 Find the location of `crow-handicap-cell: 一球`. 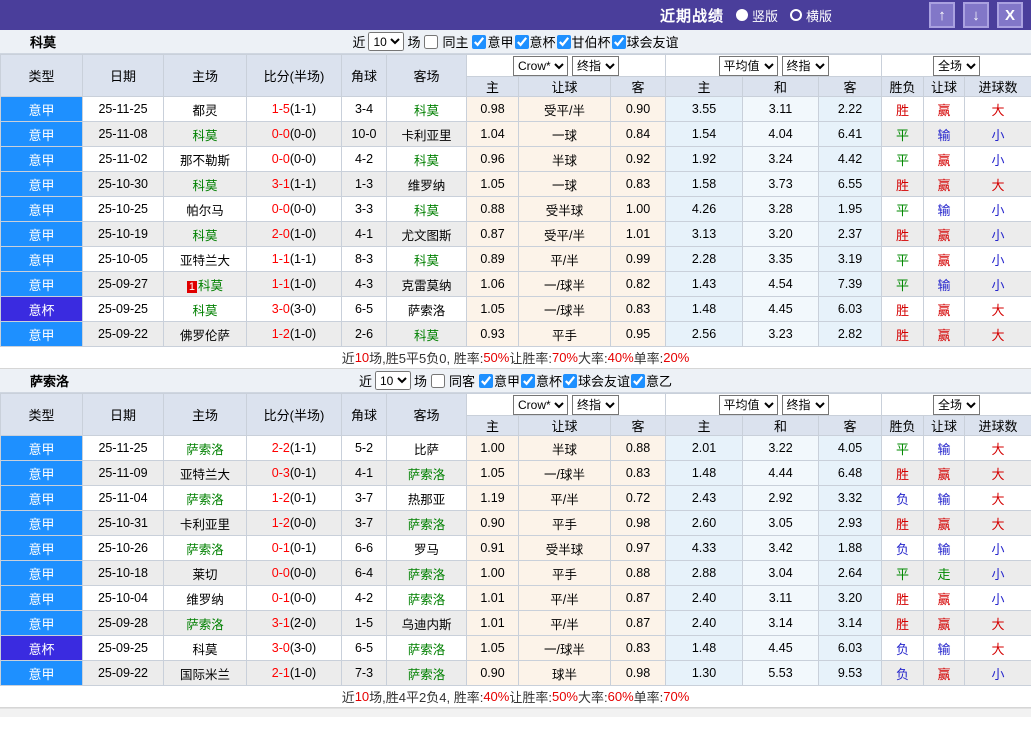

crow-handicap-cell: 一球 is located at coordinates (564, 184).